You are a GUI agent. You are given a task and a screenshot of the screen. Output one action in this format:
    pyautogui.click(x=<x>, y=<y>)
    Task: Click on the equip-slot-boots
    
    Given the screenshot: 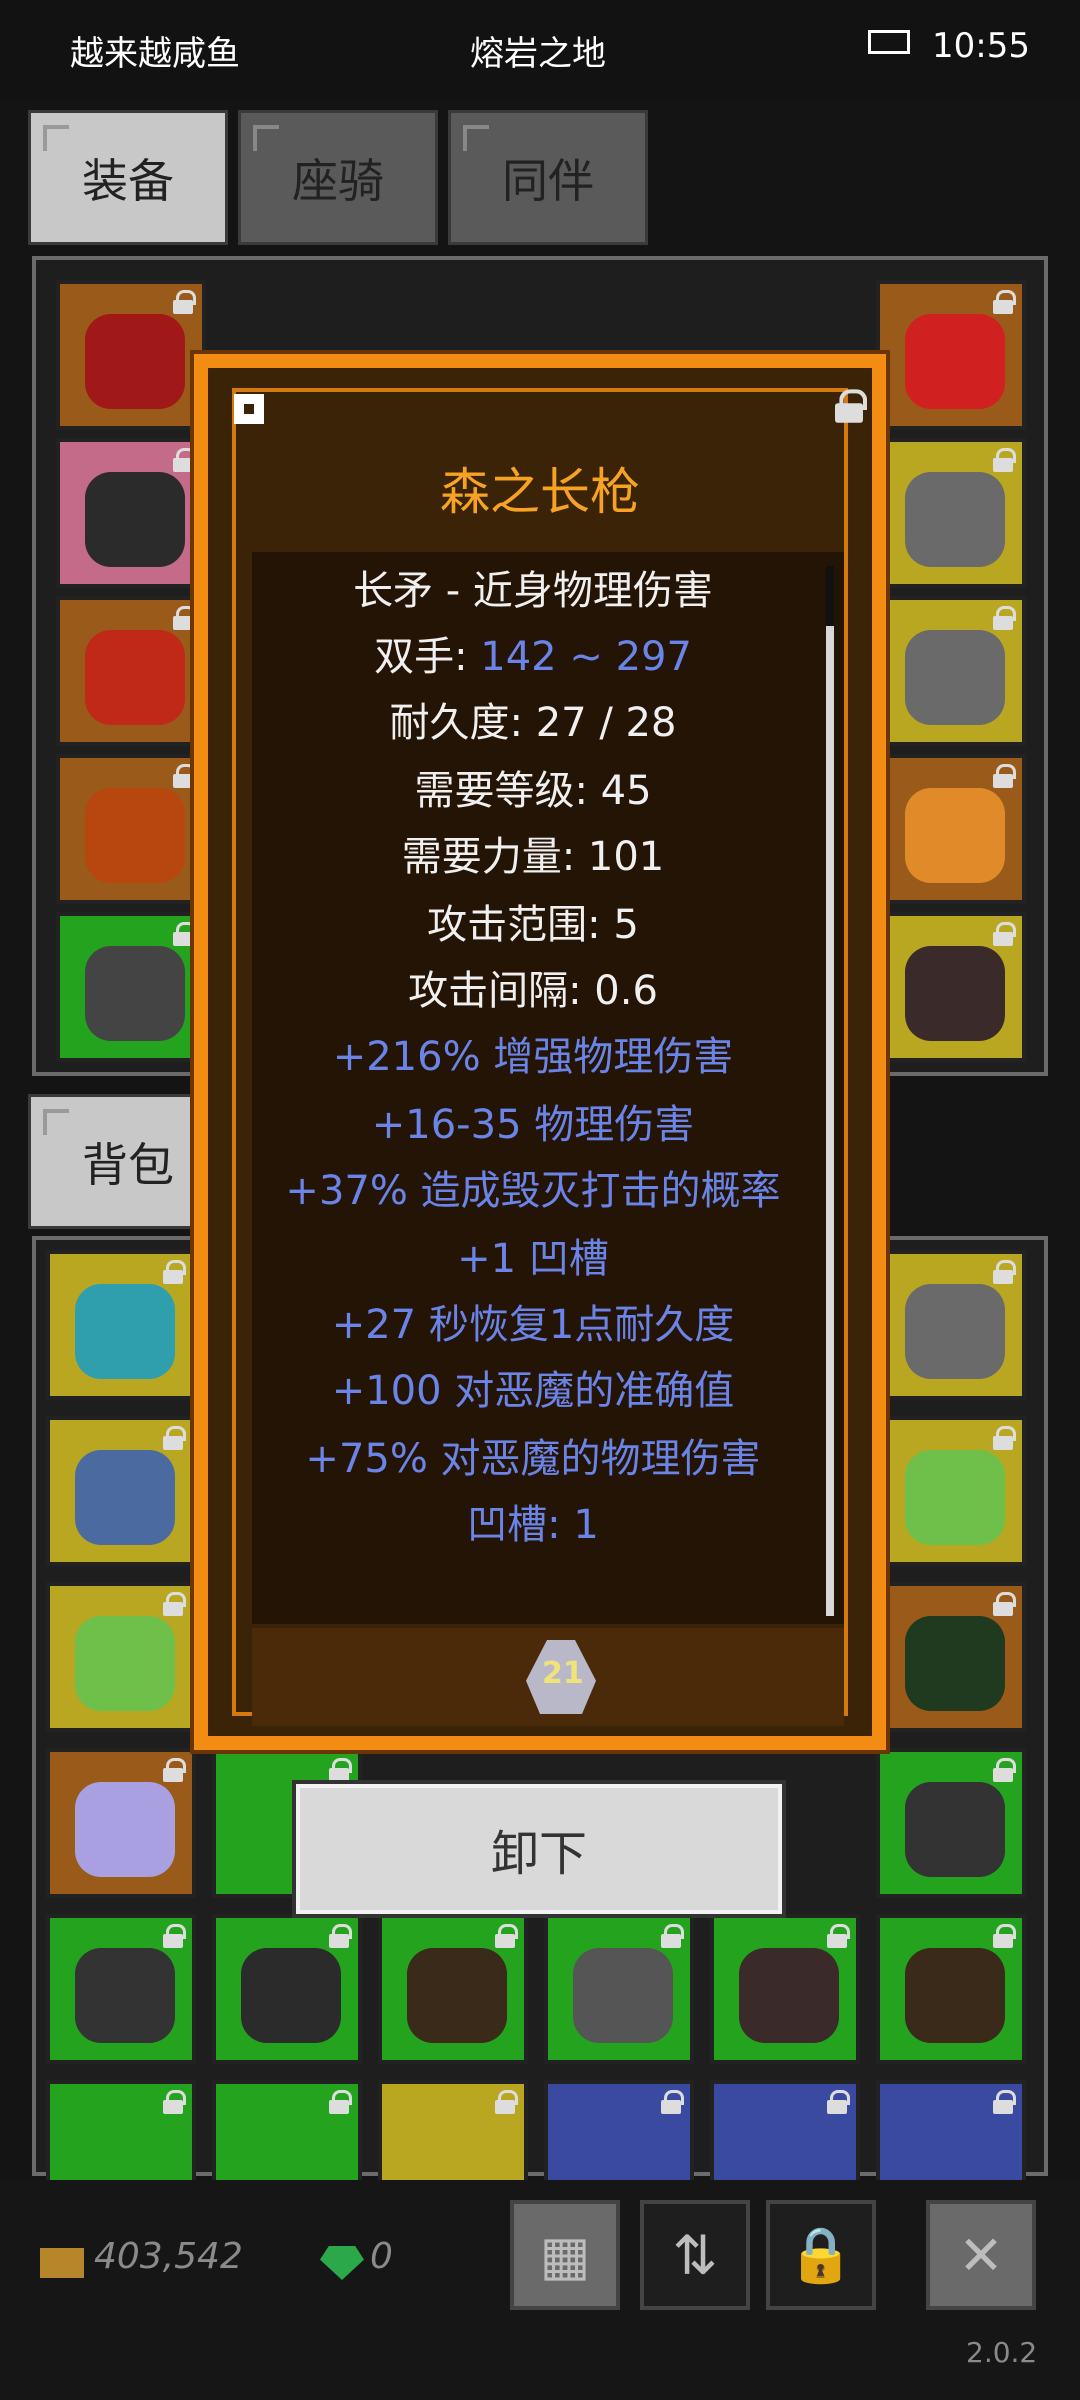 What is the action you would take?
    pyautogui.click(x=131, y=987)
    